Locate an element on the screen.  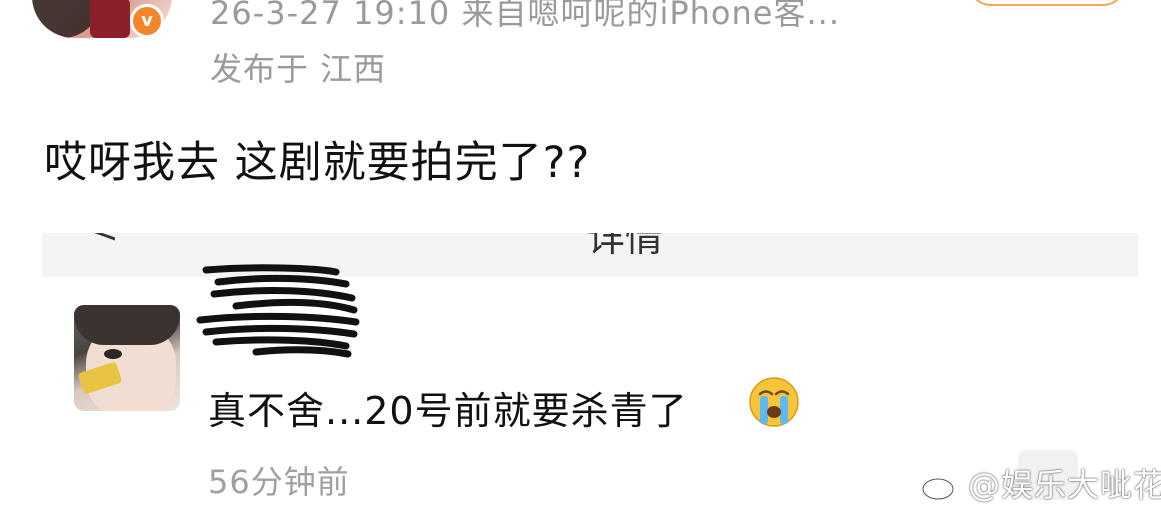
comment-time: 56分钟前 is located at coordinates (279, 482).